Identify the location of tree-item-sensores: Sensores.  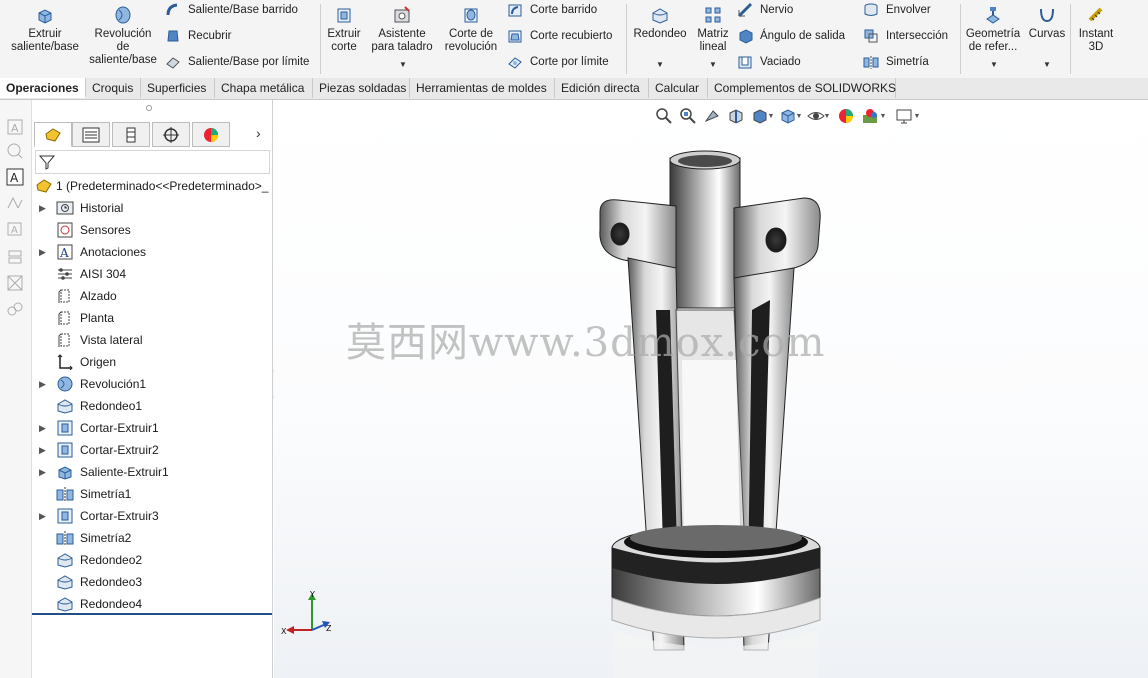
(152, 230).